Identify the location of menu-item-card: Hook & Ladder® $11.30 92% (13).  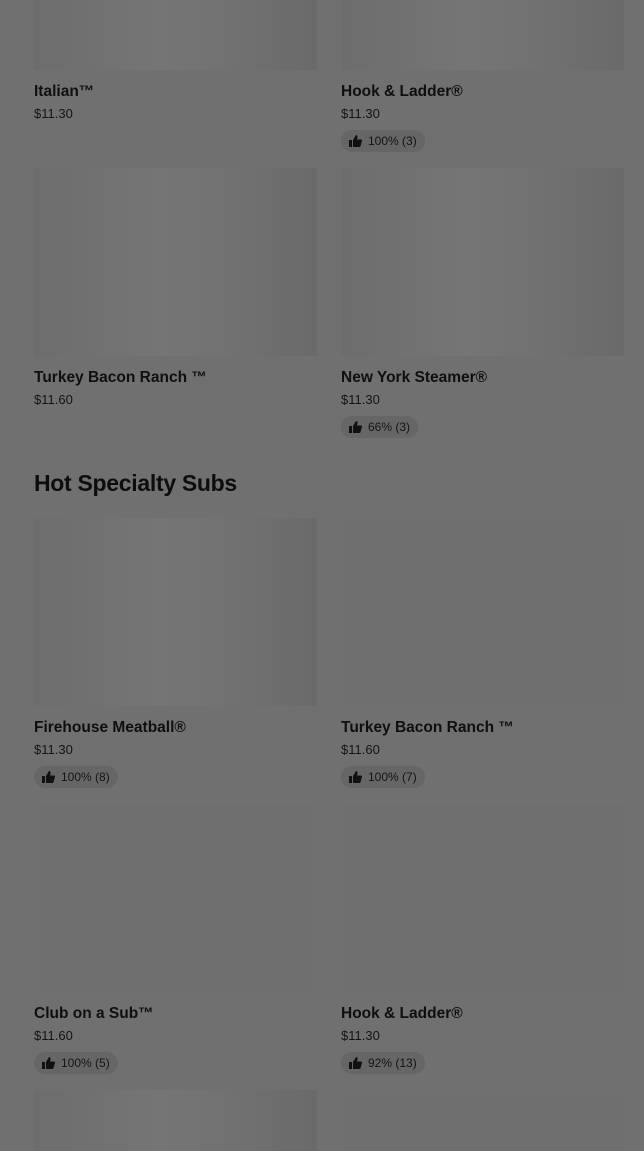
(482, 947).